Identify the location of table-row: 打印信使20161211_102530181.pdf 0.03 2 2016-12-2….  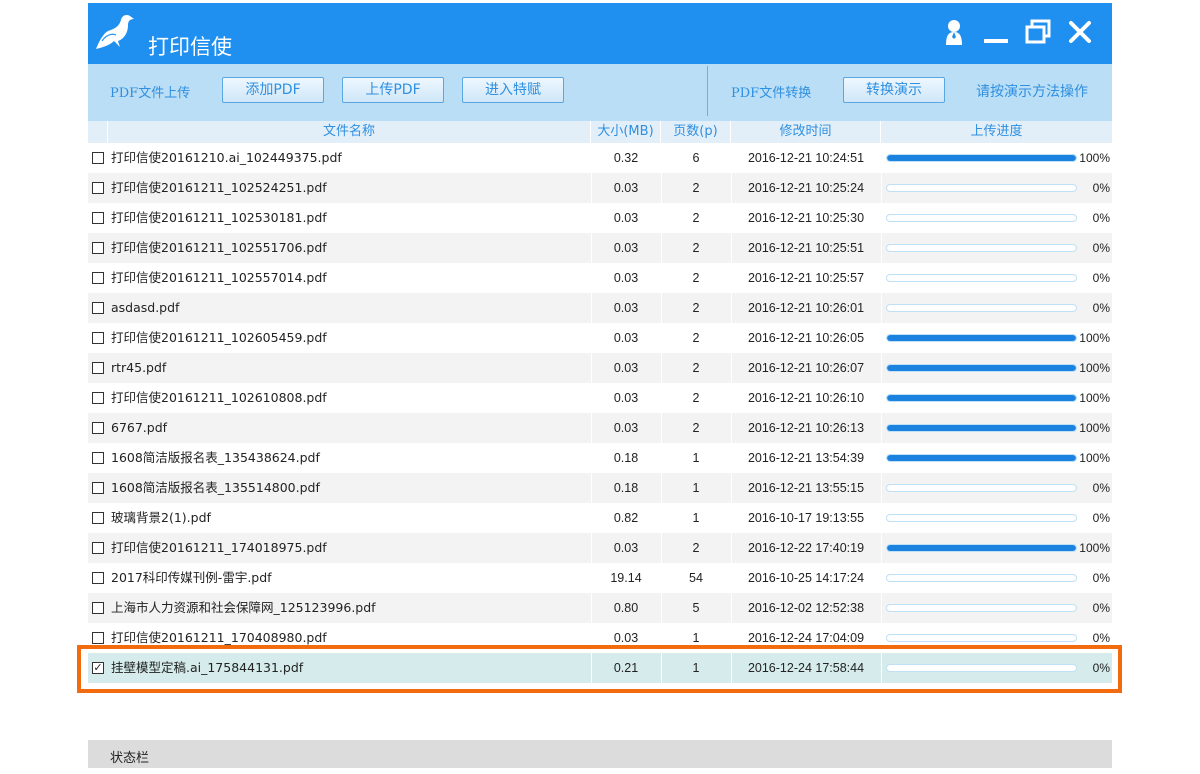
(600, 218).